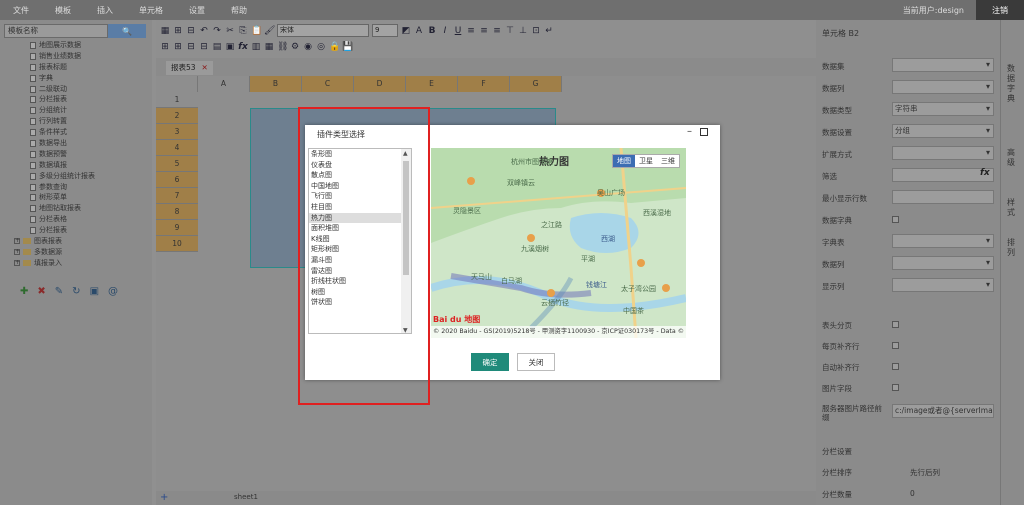 Image resolution: width=1024 pixels, height=505 pixels. Describe the element at coordinates (256, 47) in the screenshot. I see `barcode-icon: ▥` at that location.